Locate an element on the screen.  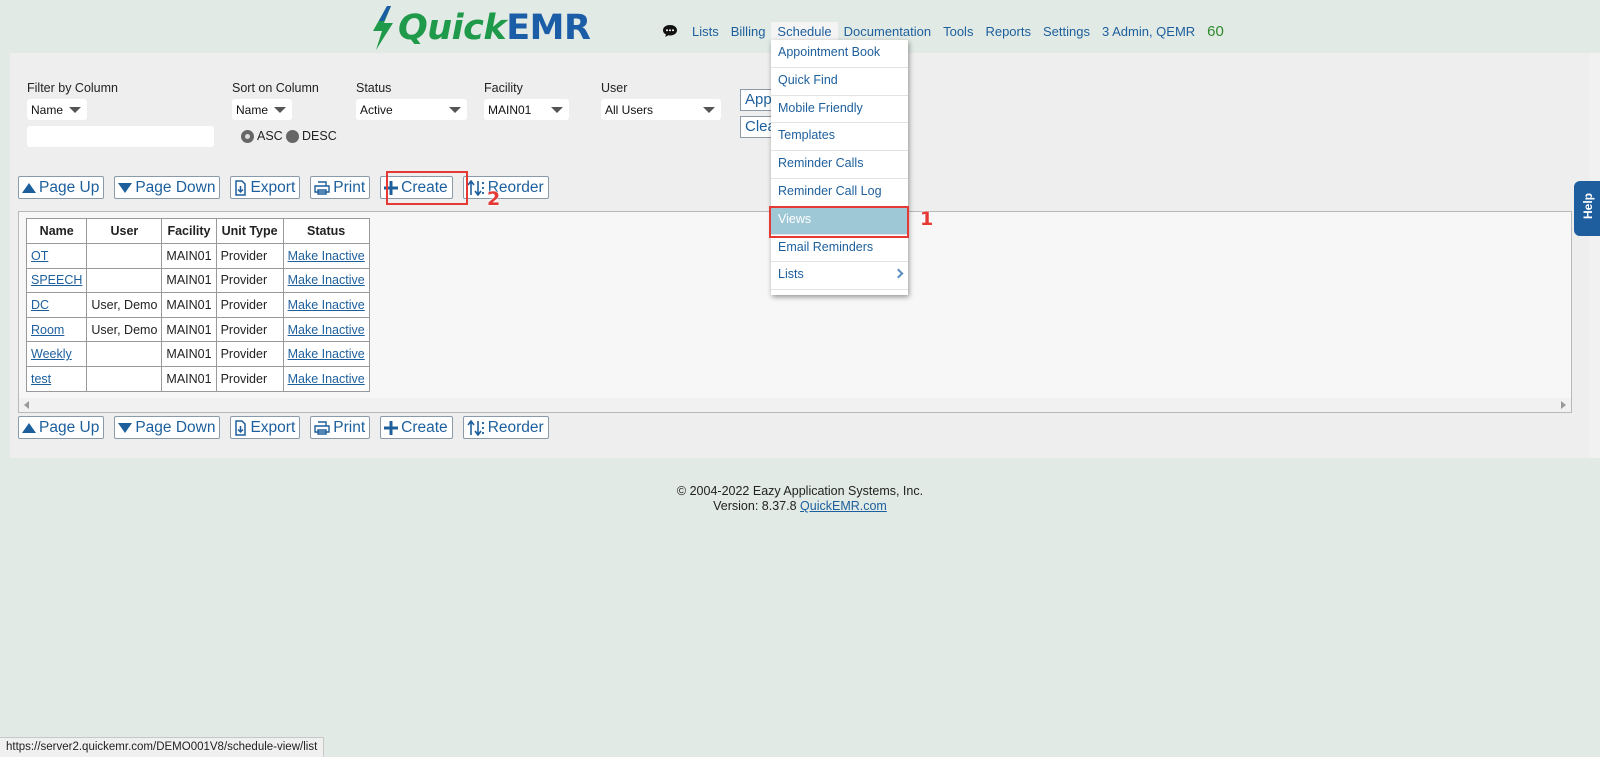
version-line: Version: 8.37.8 QuickEMR.com is located at coordinates (800, 506).